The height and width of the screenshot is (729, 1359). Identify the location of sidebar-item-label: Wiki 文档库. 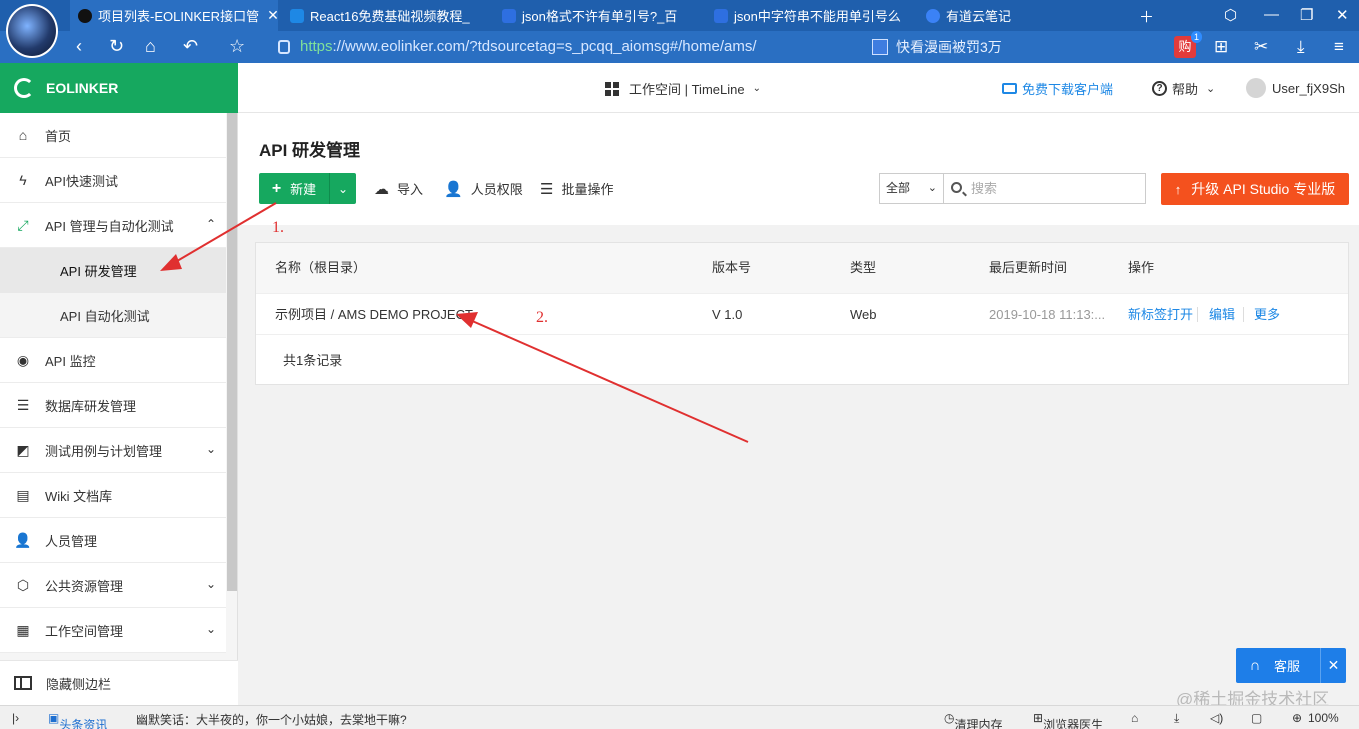
(79, 496).